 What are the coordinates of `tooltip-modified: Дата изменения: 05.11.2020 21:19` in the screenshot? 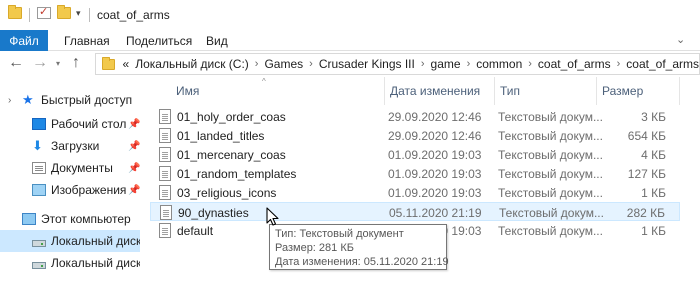 It's located at (362, 262).